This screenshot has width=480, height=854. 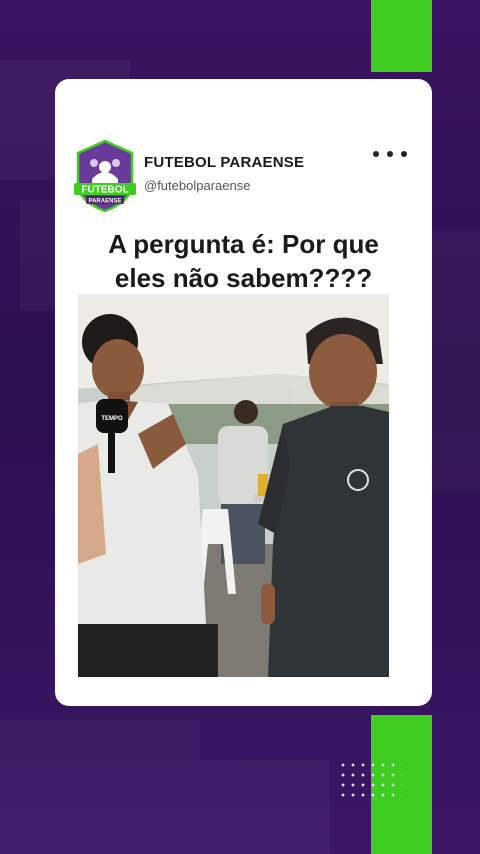 I want to click on post-headline: A pergunta é: Por que eles não sabem????, so click(x=243, y=261).